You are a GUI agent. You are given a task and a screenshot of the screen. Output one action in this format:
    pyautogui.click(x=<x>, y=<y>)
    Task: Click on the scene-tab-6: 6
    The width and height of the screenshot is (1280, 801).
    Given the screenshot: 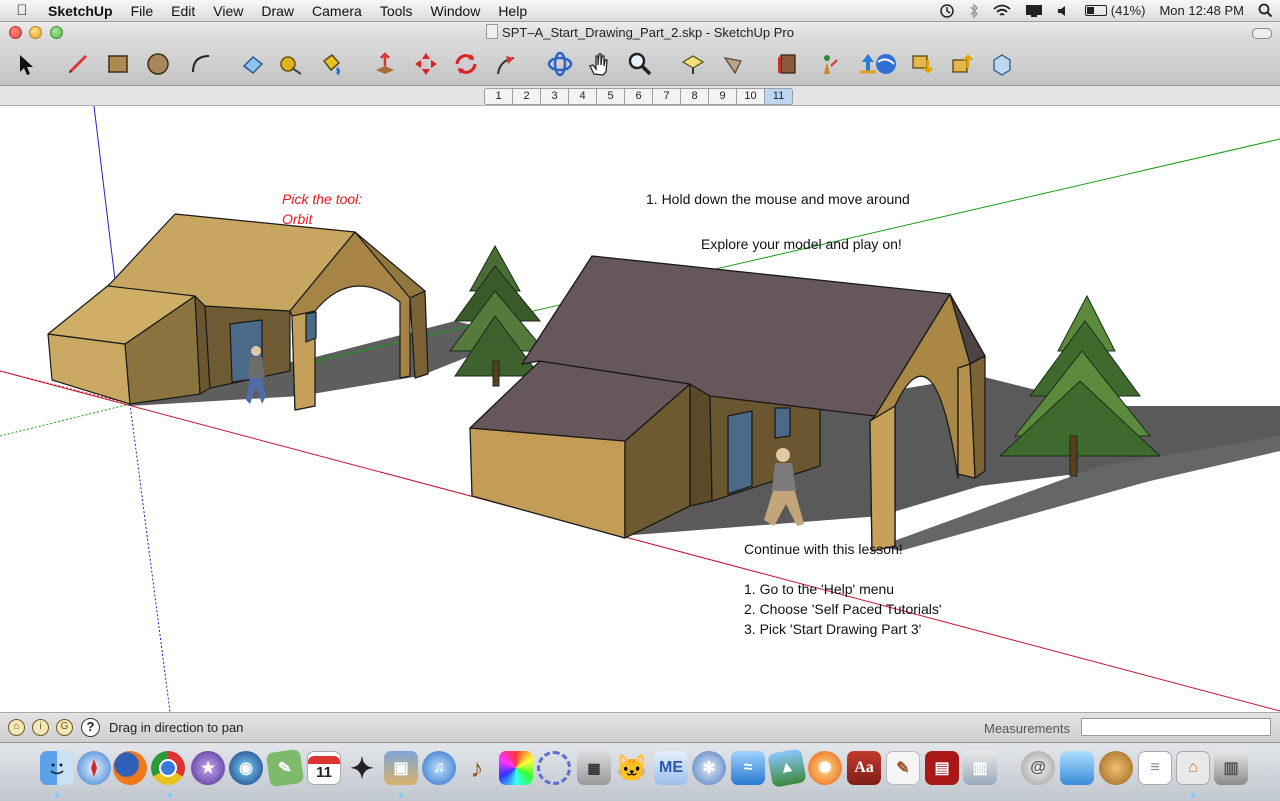 What is the action you would take?
    pyautogui.click(x=639, y=96)
    